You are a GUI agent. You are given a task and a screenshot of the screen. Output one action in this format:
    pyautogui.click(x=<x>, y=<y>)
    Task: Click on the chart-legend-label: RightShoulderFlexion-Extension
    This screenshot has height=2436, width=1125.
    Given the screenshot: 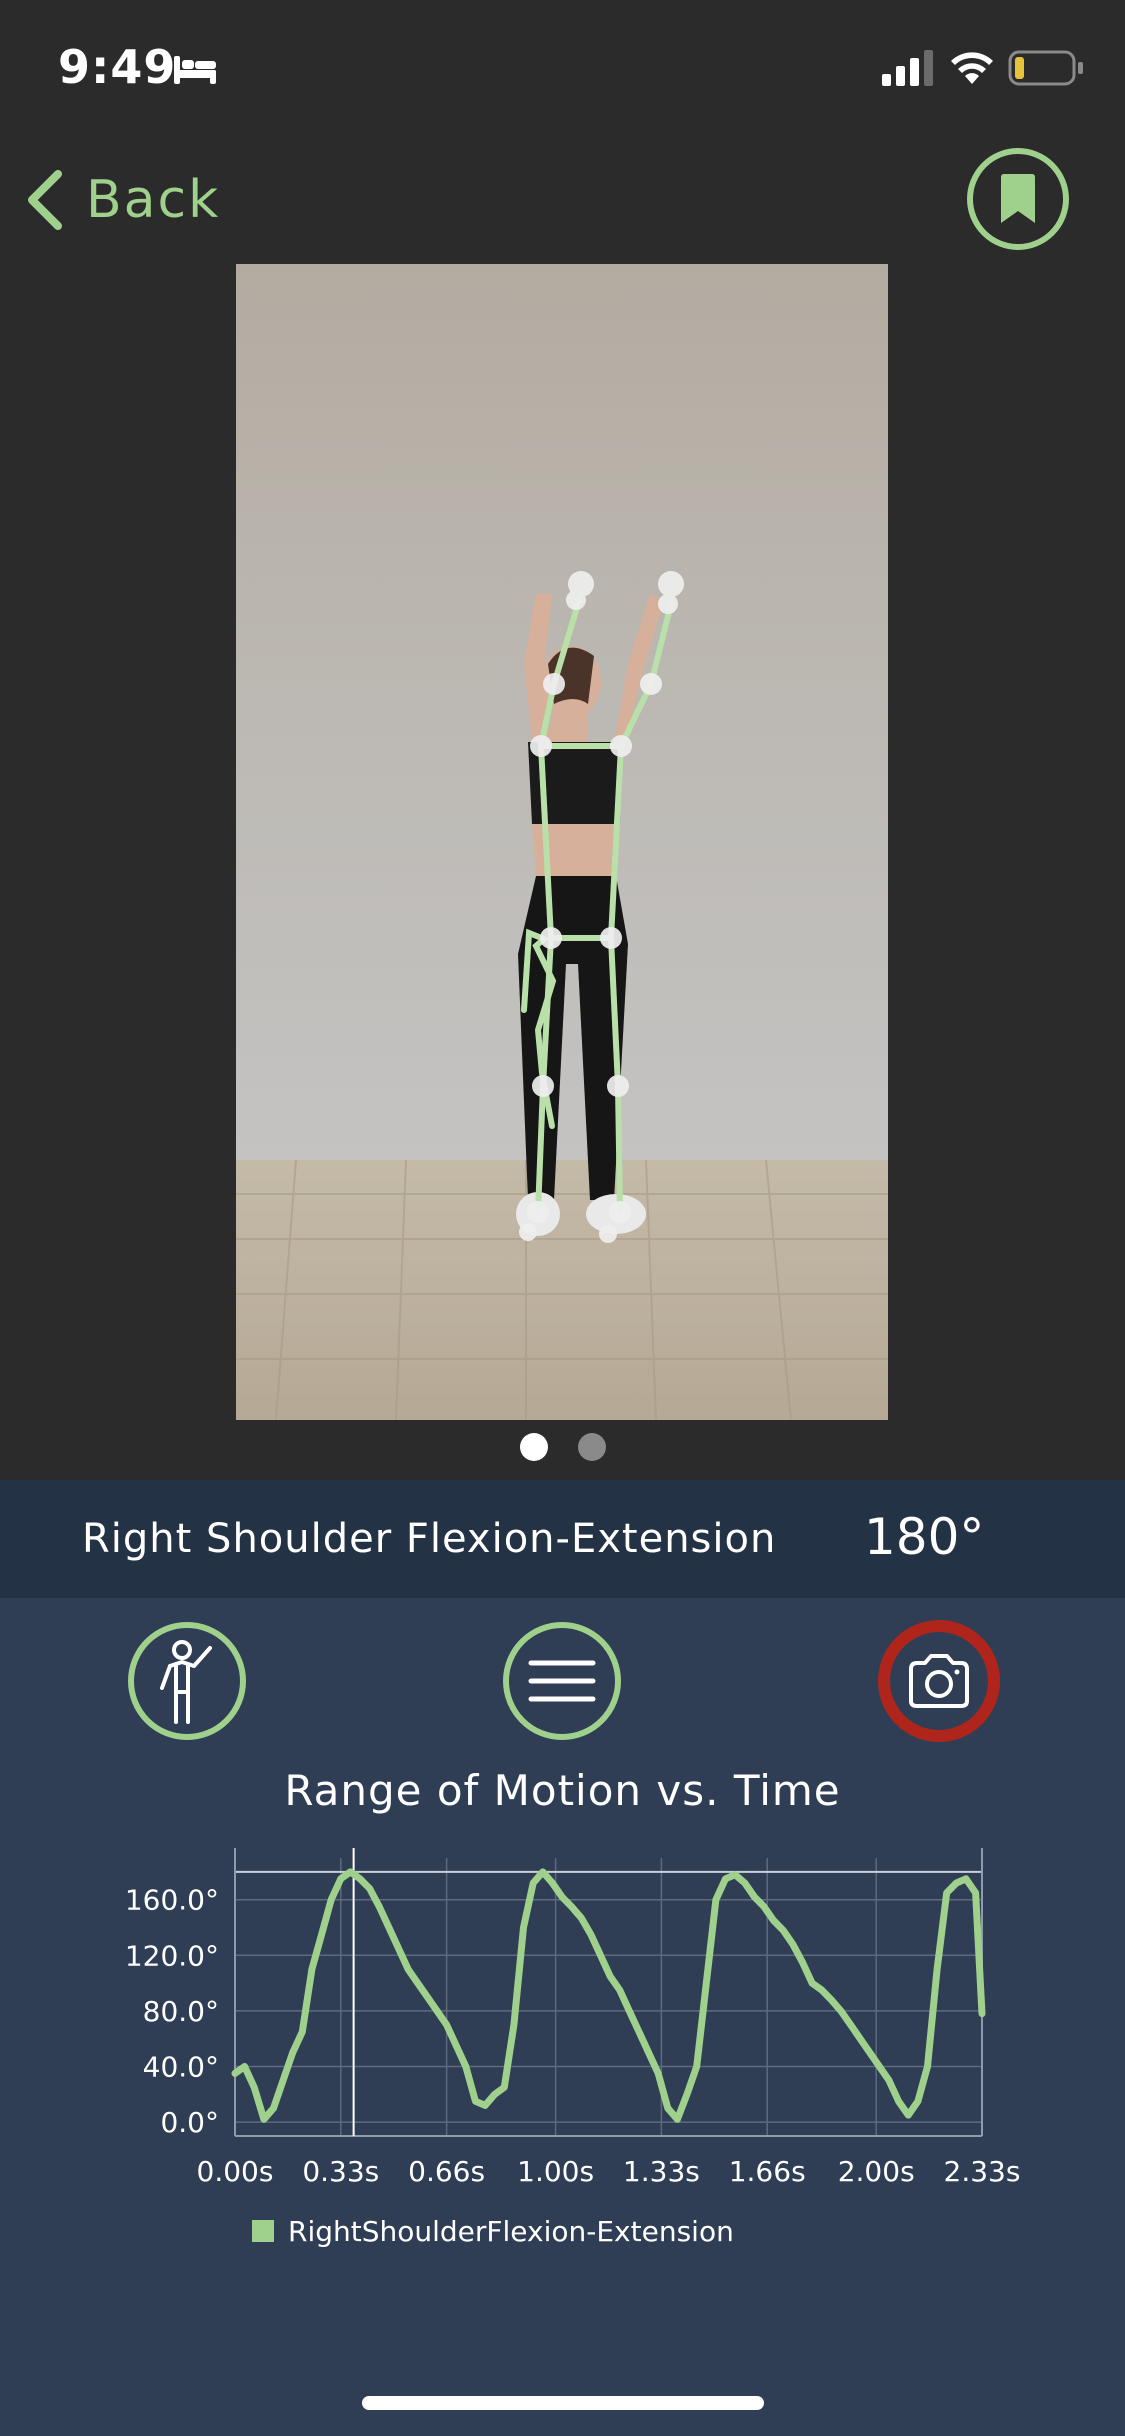 What is the action you would take?
    pyautogui.click(x=511, y=2231)
    